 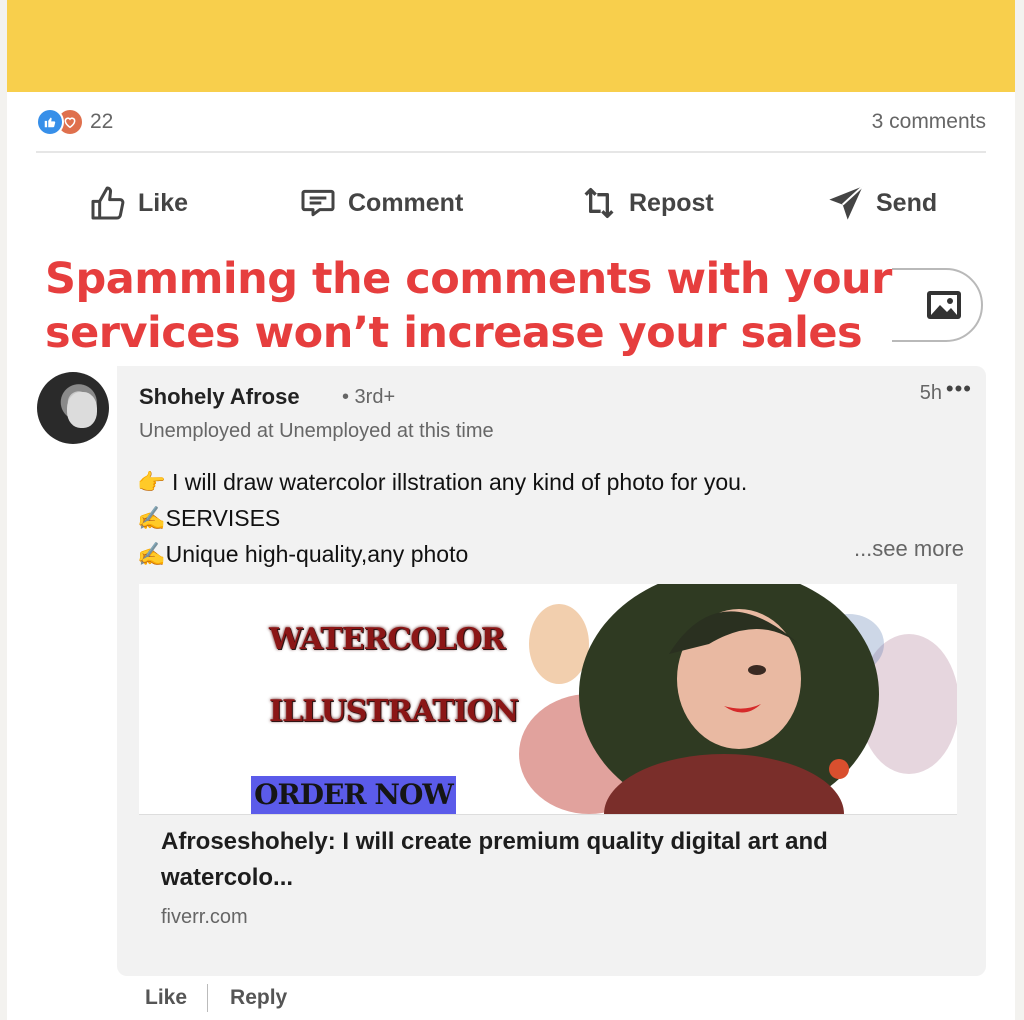 I want to click on order-now-text: ORDER NOW, so click(x=354, y=794).